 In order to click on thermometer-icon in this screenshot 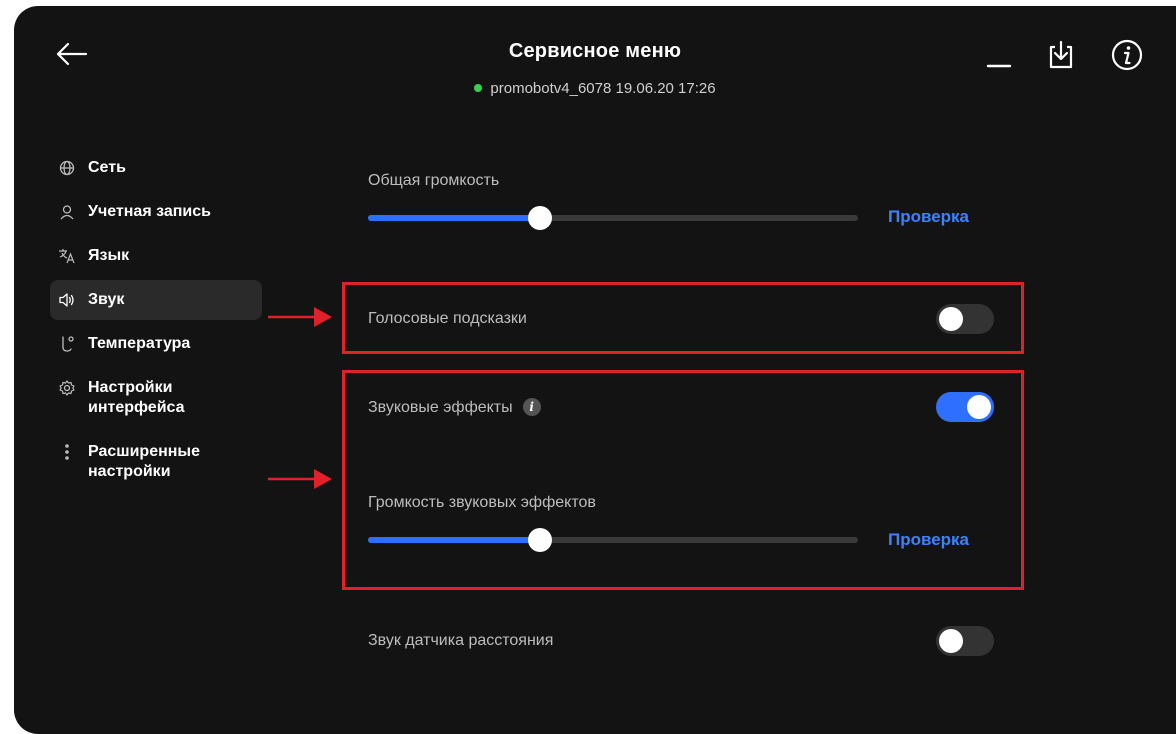, I will do `click(67, 344)`.